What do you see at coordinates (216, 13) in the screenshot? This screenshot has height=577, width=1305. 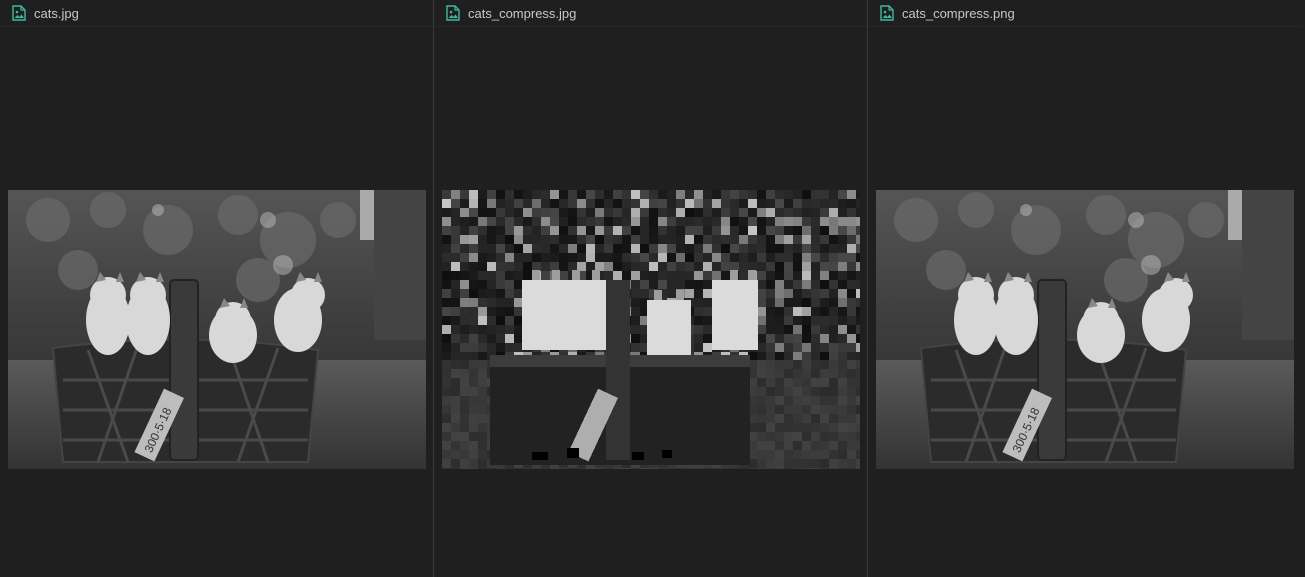 I see `file-tab-cats-jpg: cats.jpg` at bounding box center [216, 13].